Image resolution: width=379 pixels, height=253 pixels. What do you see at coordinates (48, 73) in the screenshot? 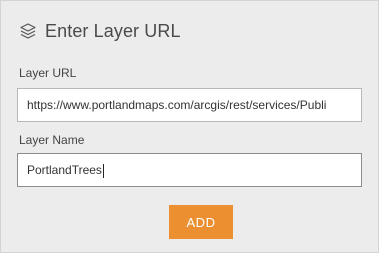
I see `layer-url-label: Layer URL` at bounding box center [48, 73].